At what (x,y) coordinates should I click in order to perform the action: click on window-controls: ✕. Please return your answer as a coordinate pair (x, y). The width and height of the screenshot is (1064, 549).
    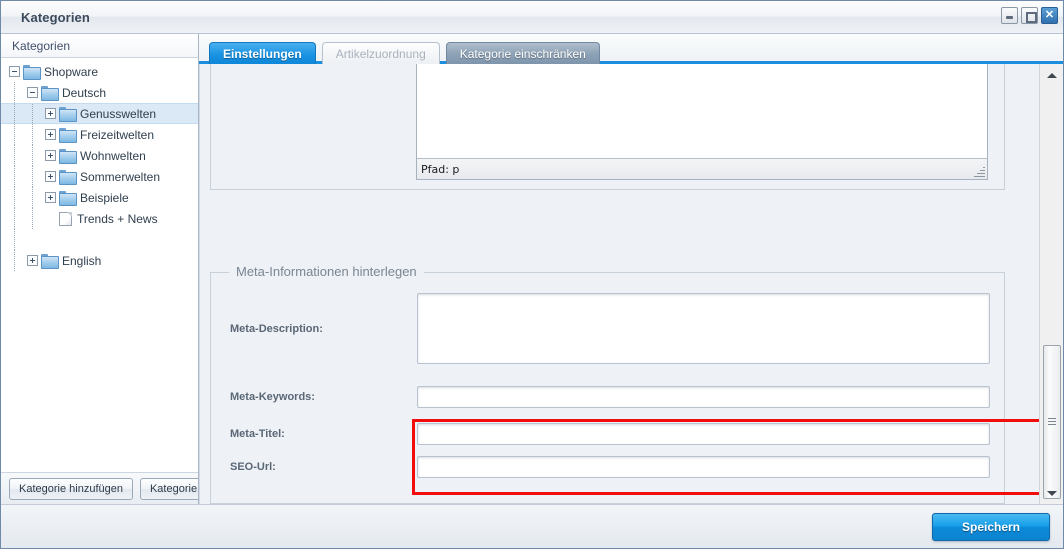
    Looking at the image, I should click on (1029, 15).